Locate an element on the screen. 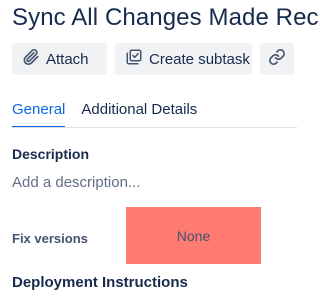 The image size is (320, 298). create-subtask-label: Create subtask is located at coordinates (199, 59).